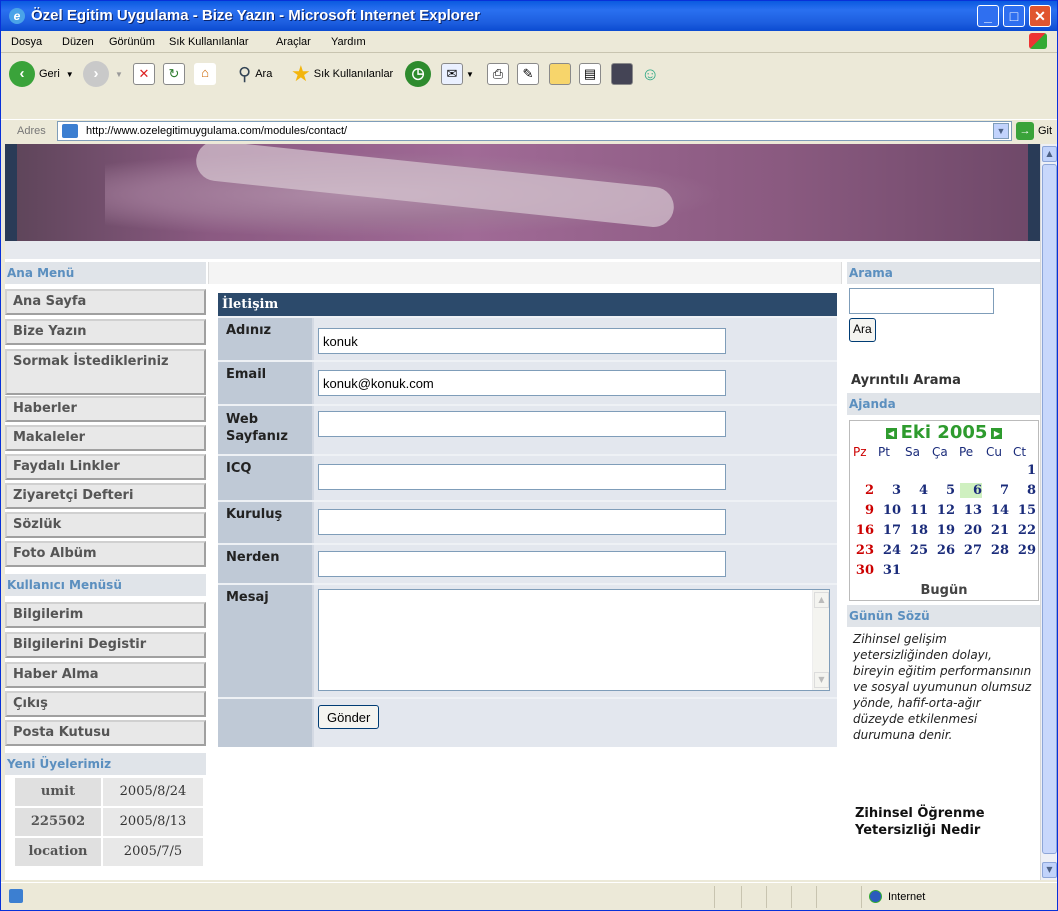 This screenshot has width=1058, height=911. What do you see at coordinates (58, 822) in the screenshot?
I see `member-name: 225502` at bounding box center [58, 822].